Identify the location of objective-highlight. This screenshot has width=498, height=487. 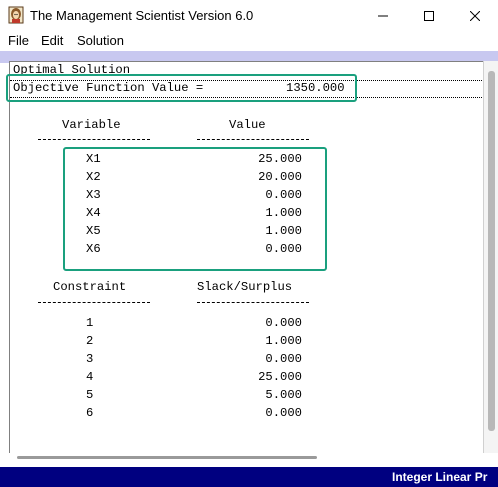
(181, 88).